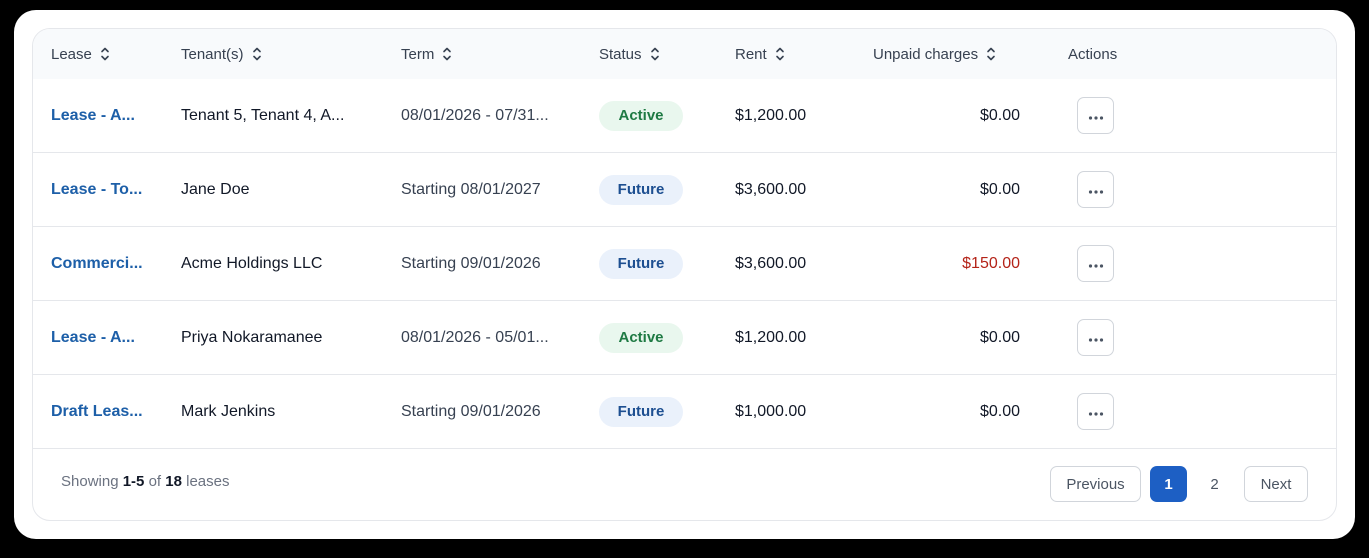 Image resolution: width=1369 pixels, height=558 pixels. I want to click on column-header-label: Rent, so click(751, 54).